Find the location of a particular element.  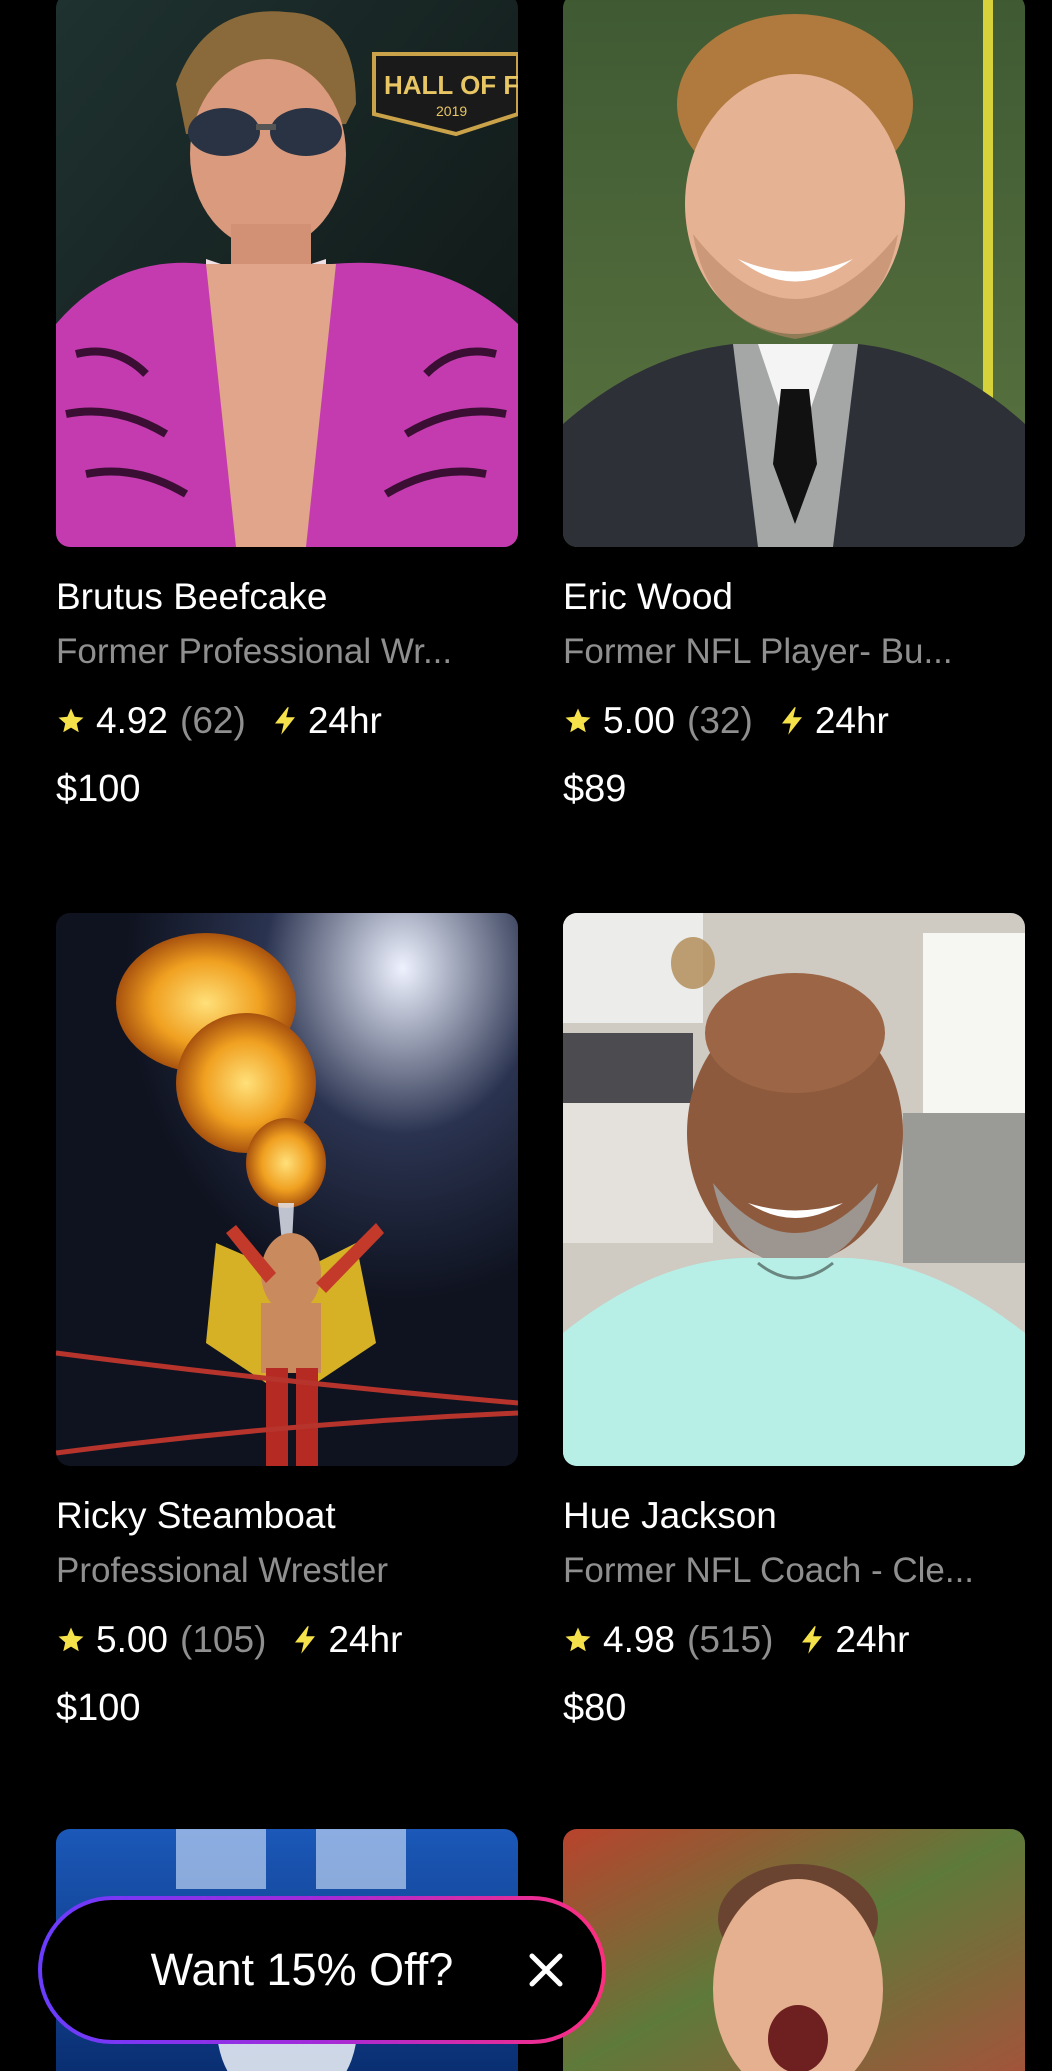

review-count: (62) is located at coordinates (213, 720).